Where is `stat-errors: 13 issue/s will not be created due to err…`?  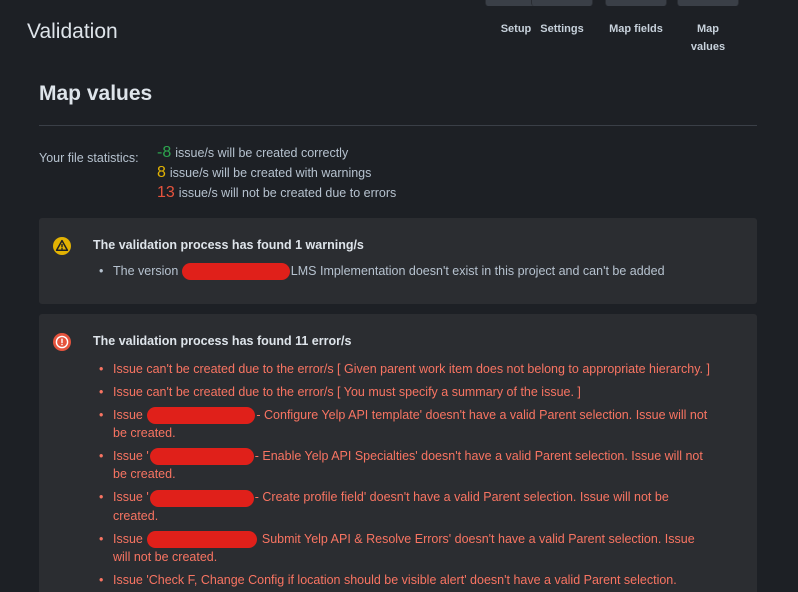
stat-errors: 13 issue/s will not be created due to err… is located at coordinates (276, 193).